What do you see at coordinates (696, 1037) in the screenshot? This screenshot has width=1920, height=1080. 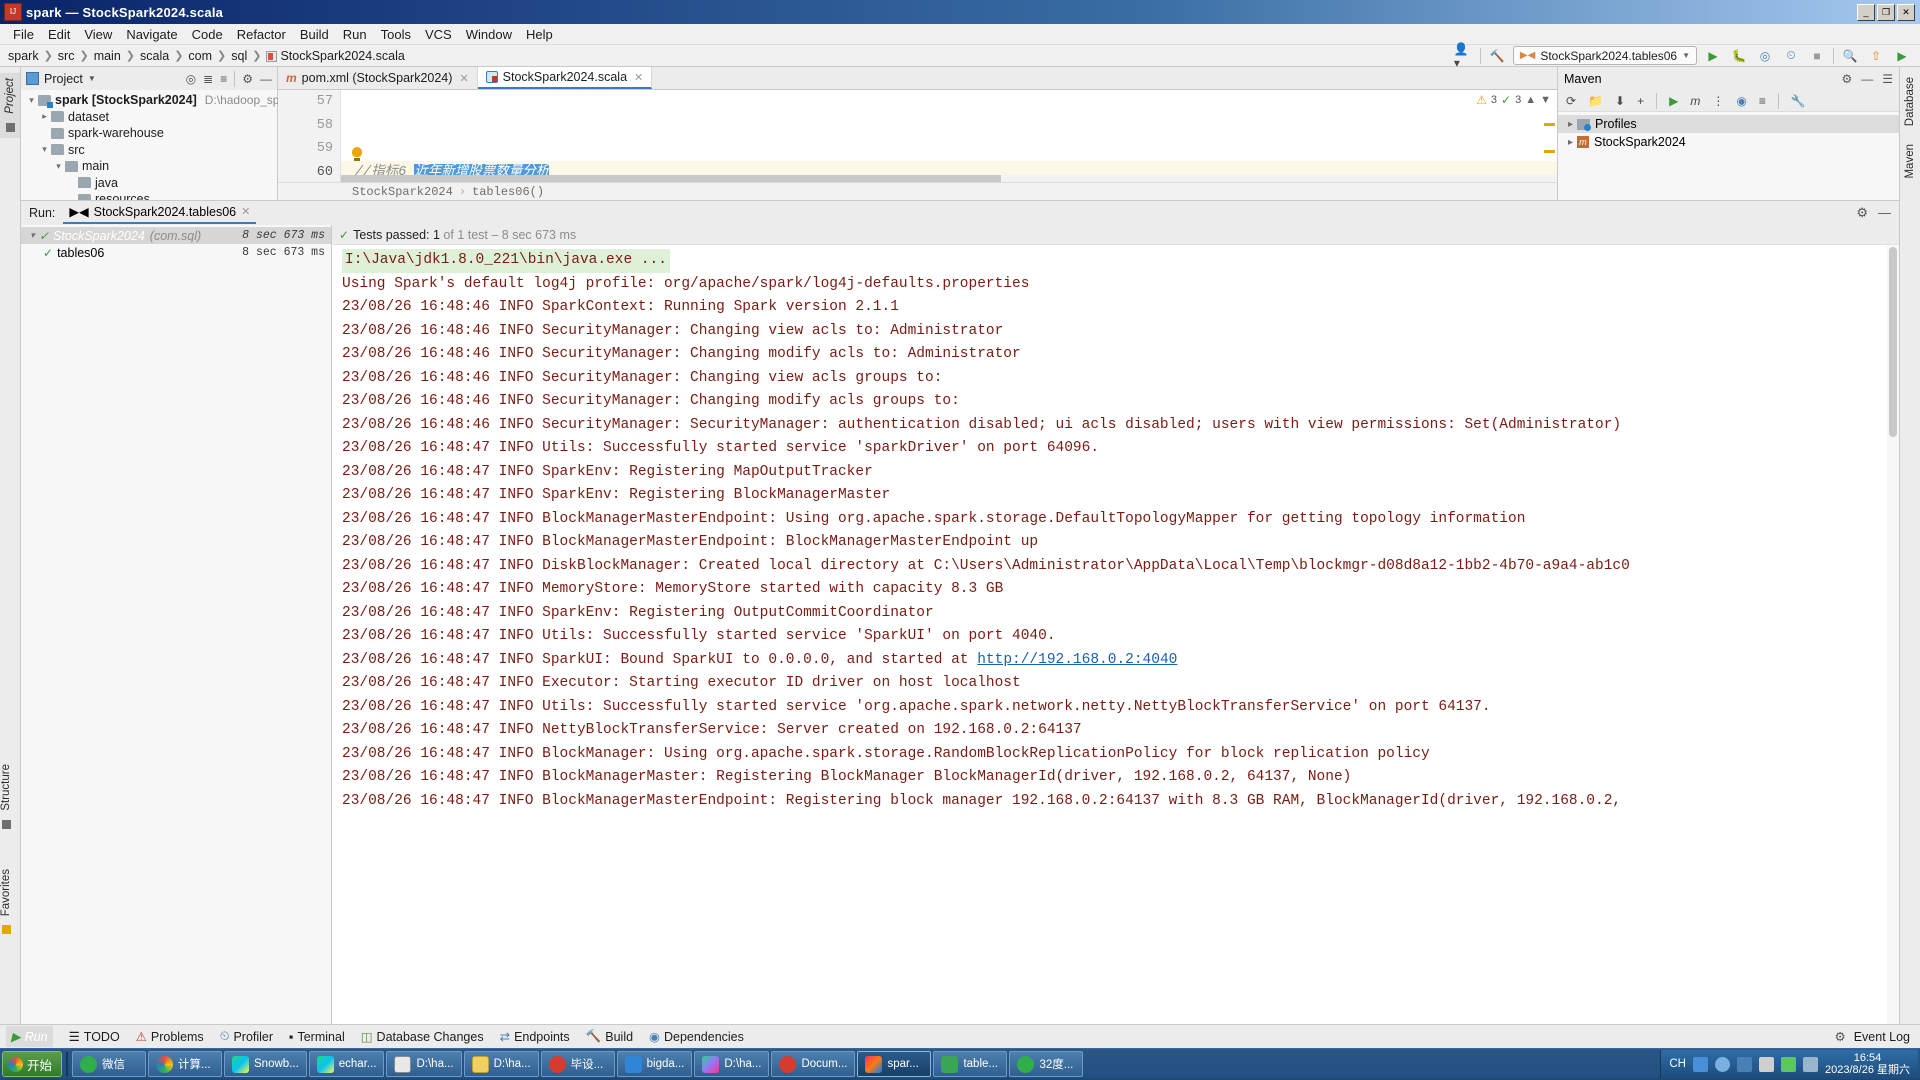 I see `tool-window-dependencies: ◉ Dependencies` at bounding box center [696, 1037].